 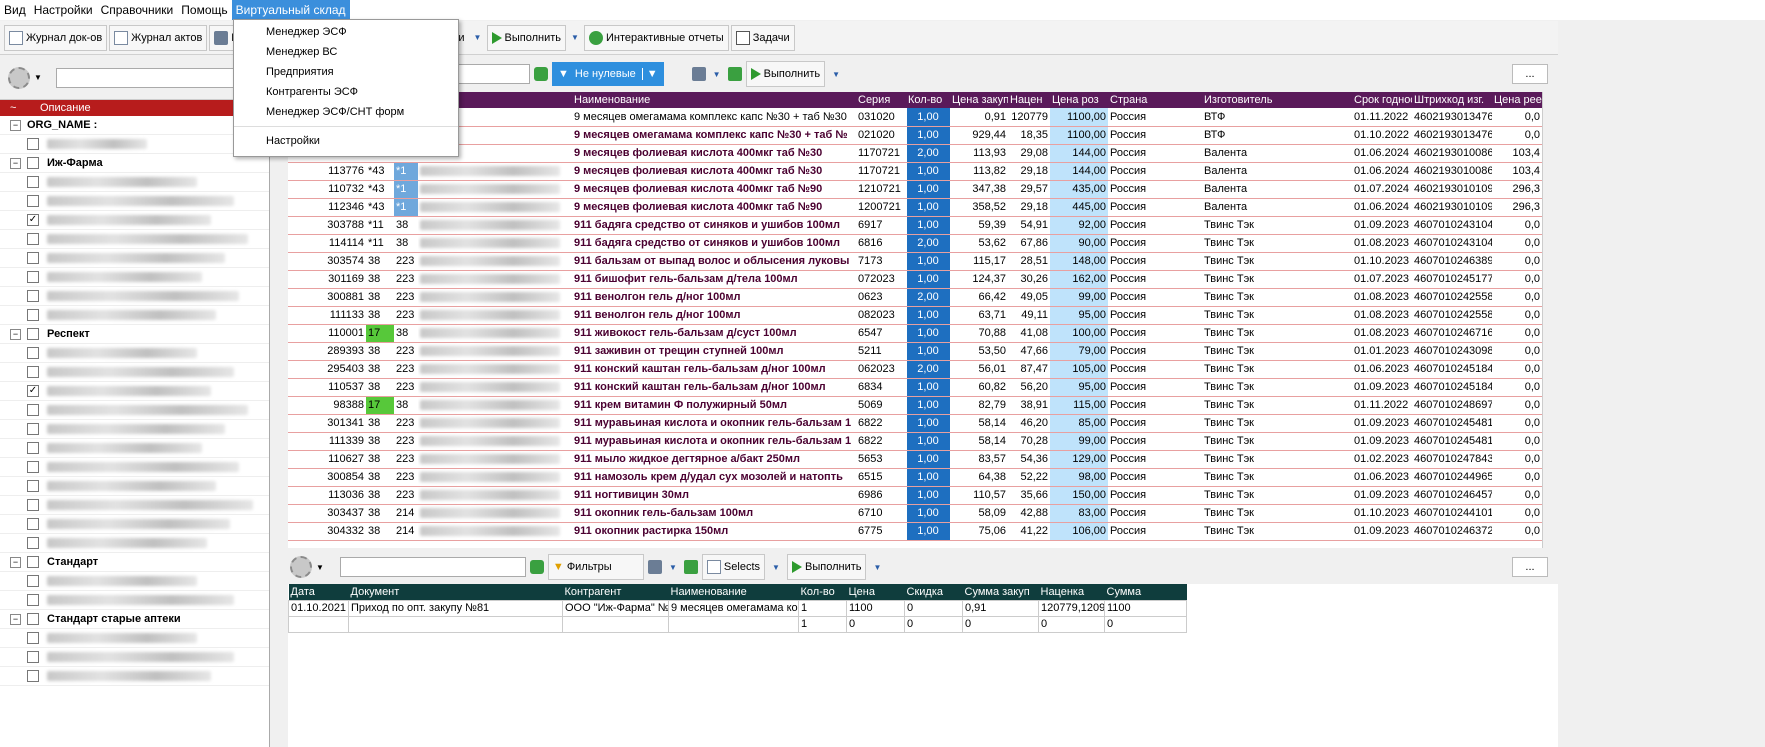 I want to click on retail-price-cell: 129,00, so click(x=1079, y=459).